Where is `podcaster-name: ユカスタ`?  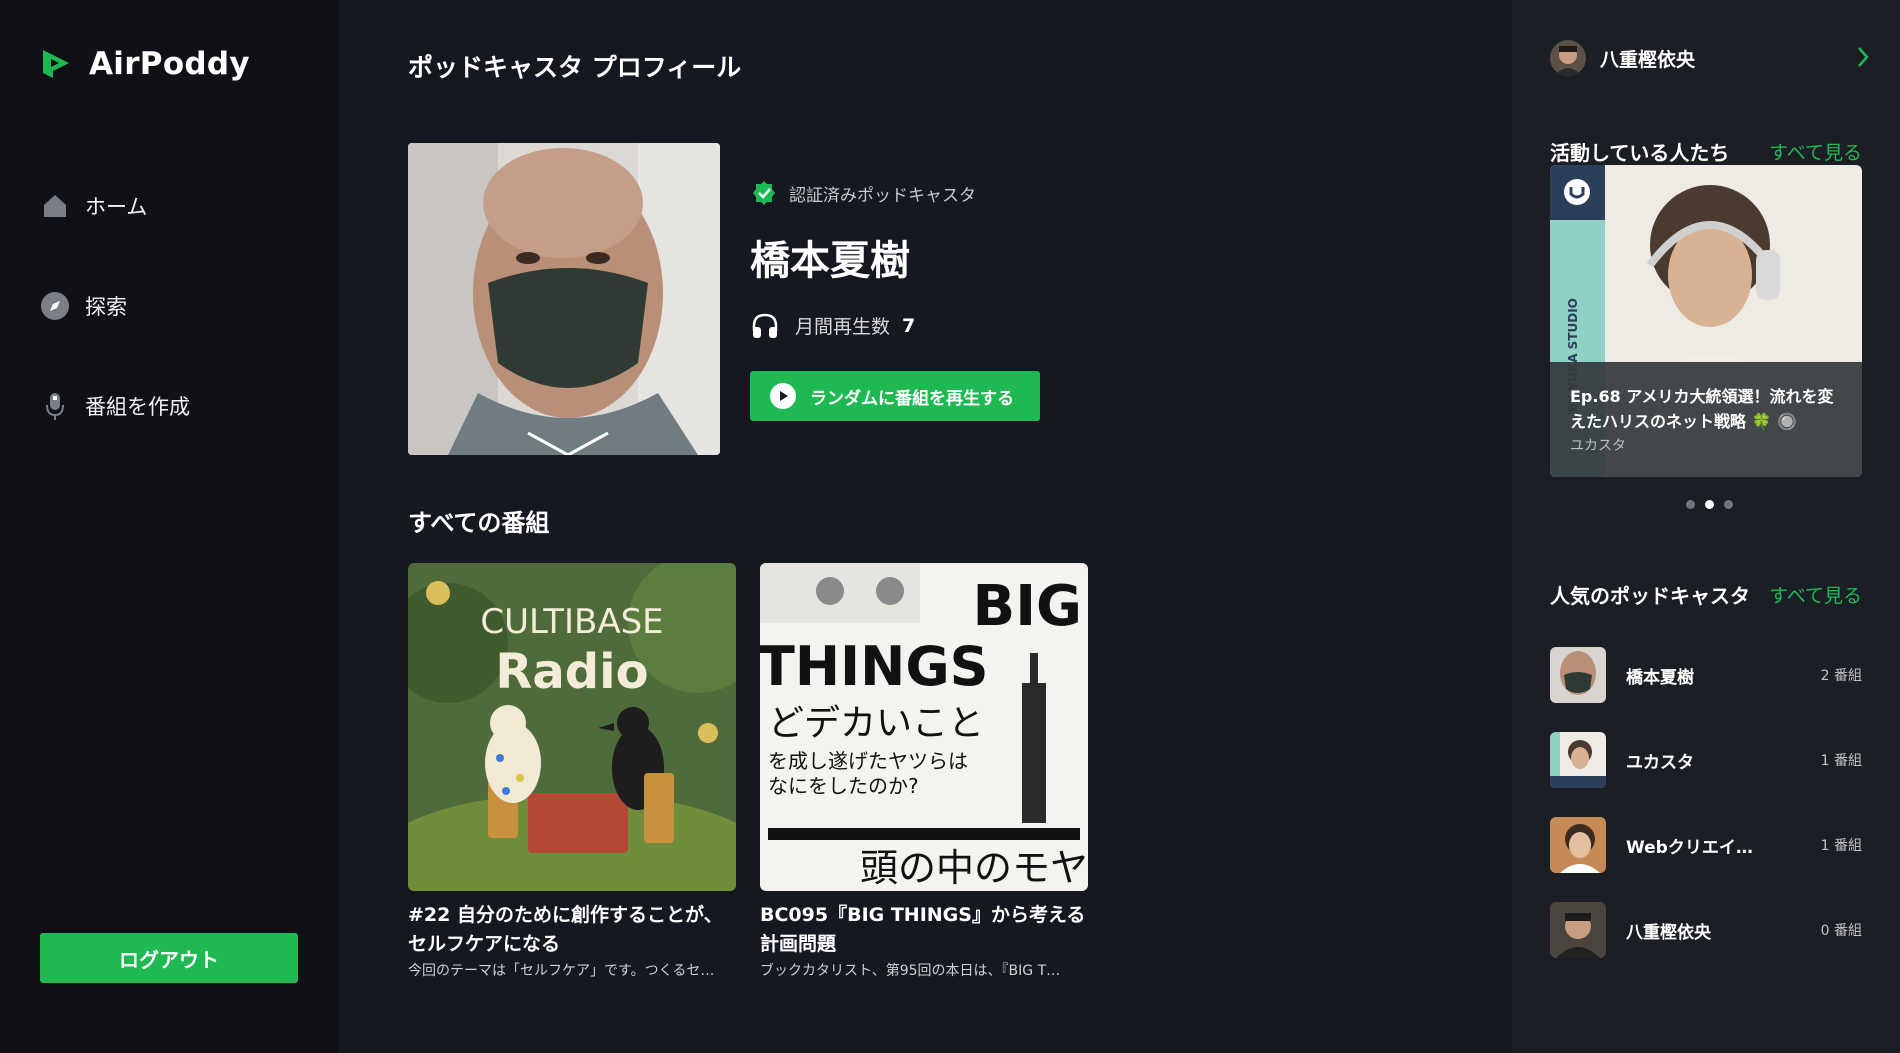
podcaster-name: ユカスタ is located at coordinates (1660, 762).